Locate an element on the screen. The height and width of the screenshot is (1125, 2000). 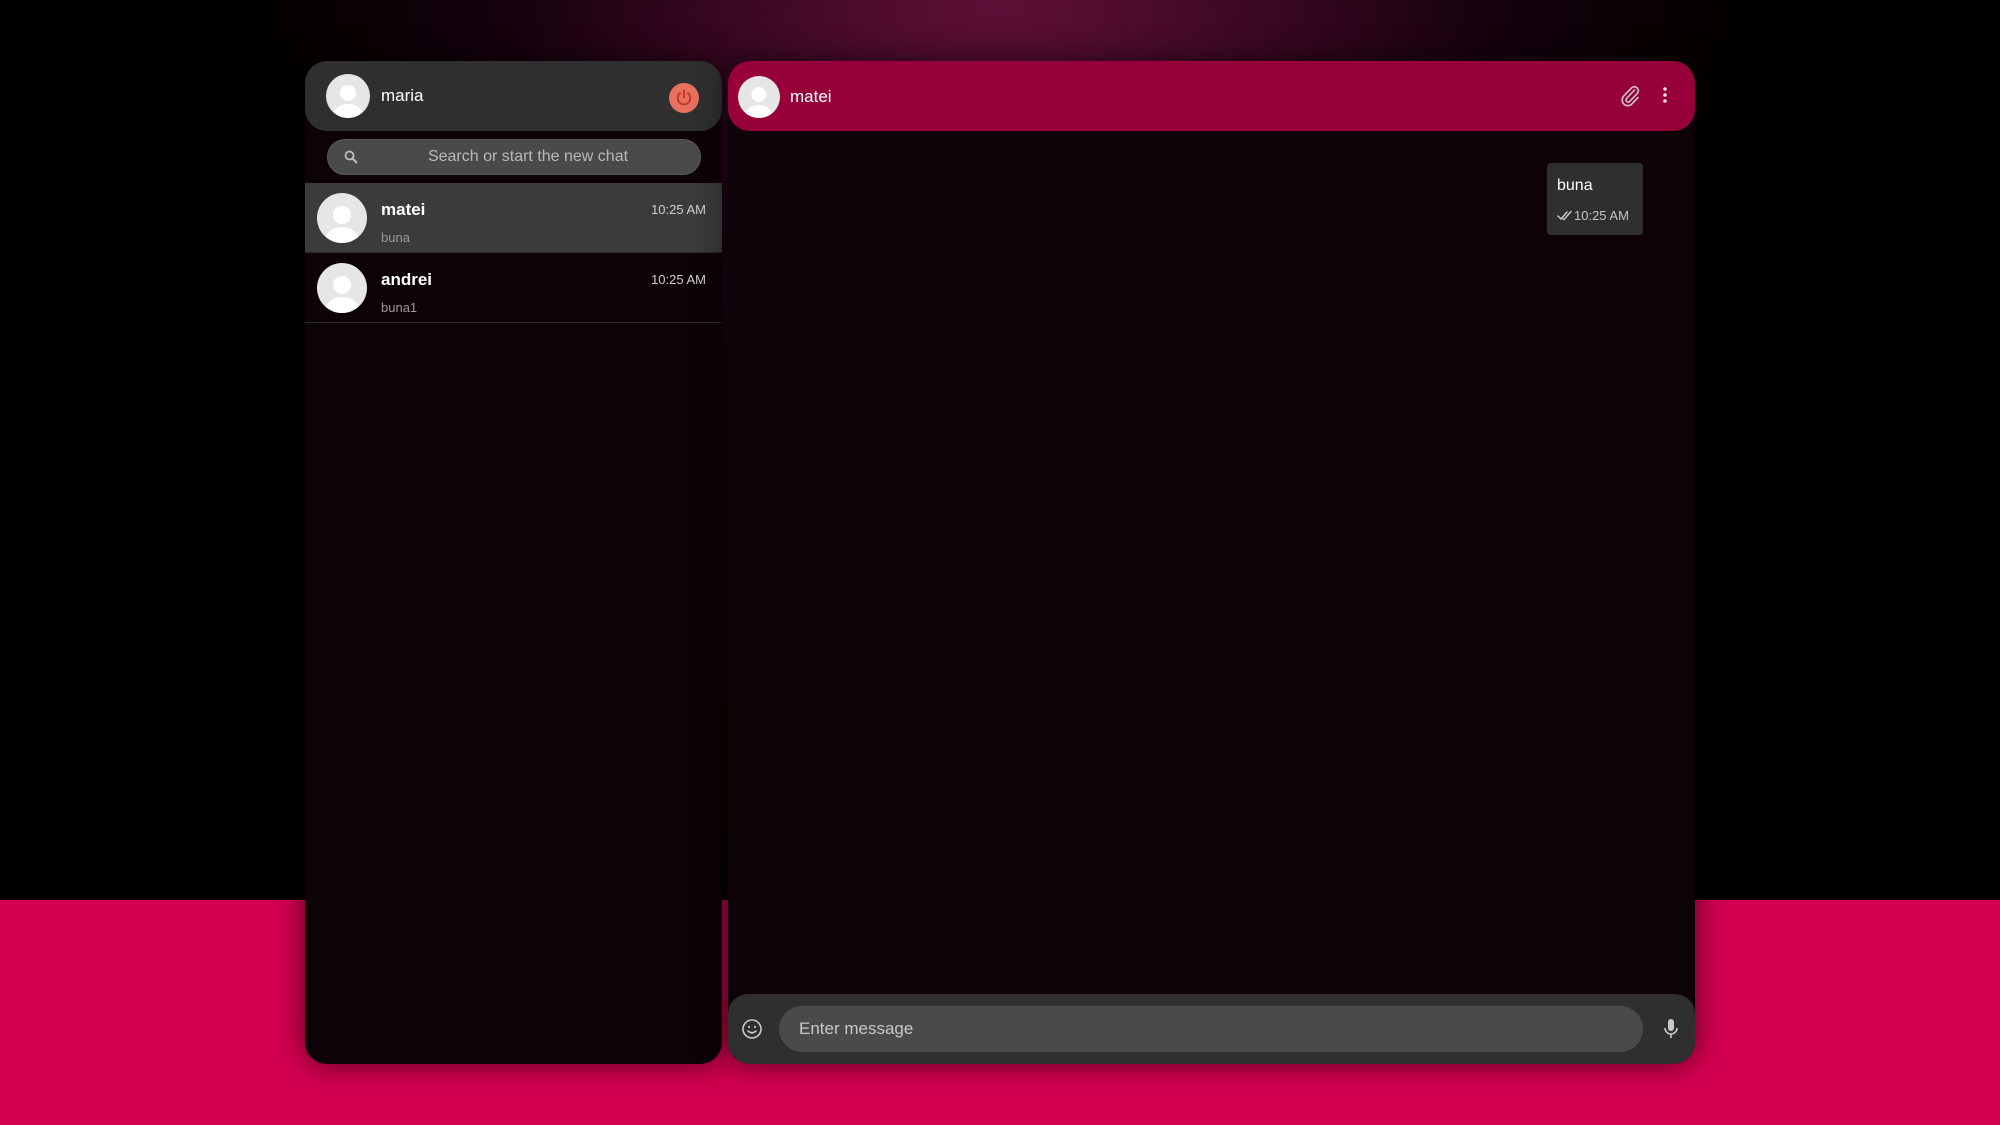
power-icon is located at coordinates (684, 97).